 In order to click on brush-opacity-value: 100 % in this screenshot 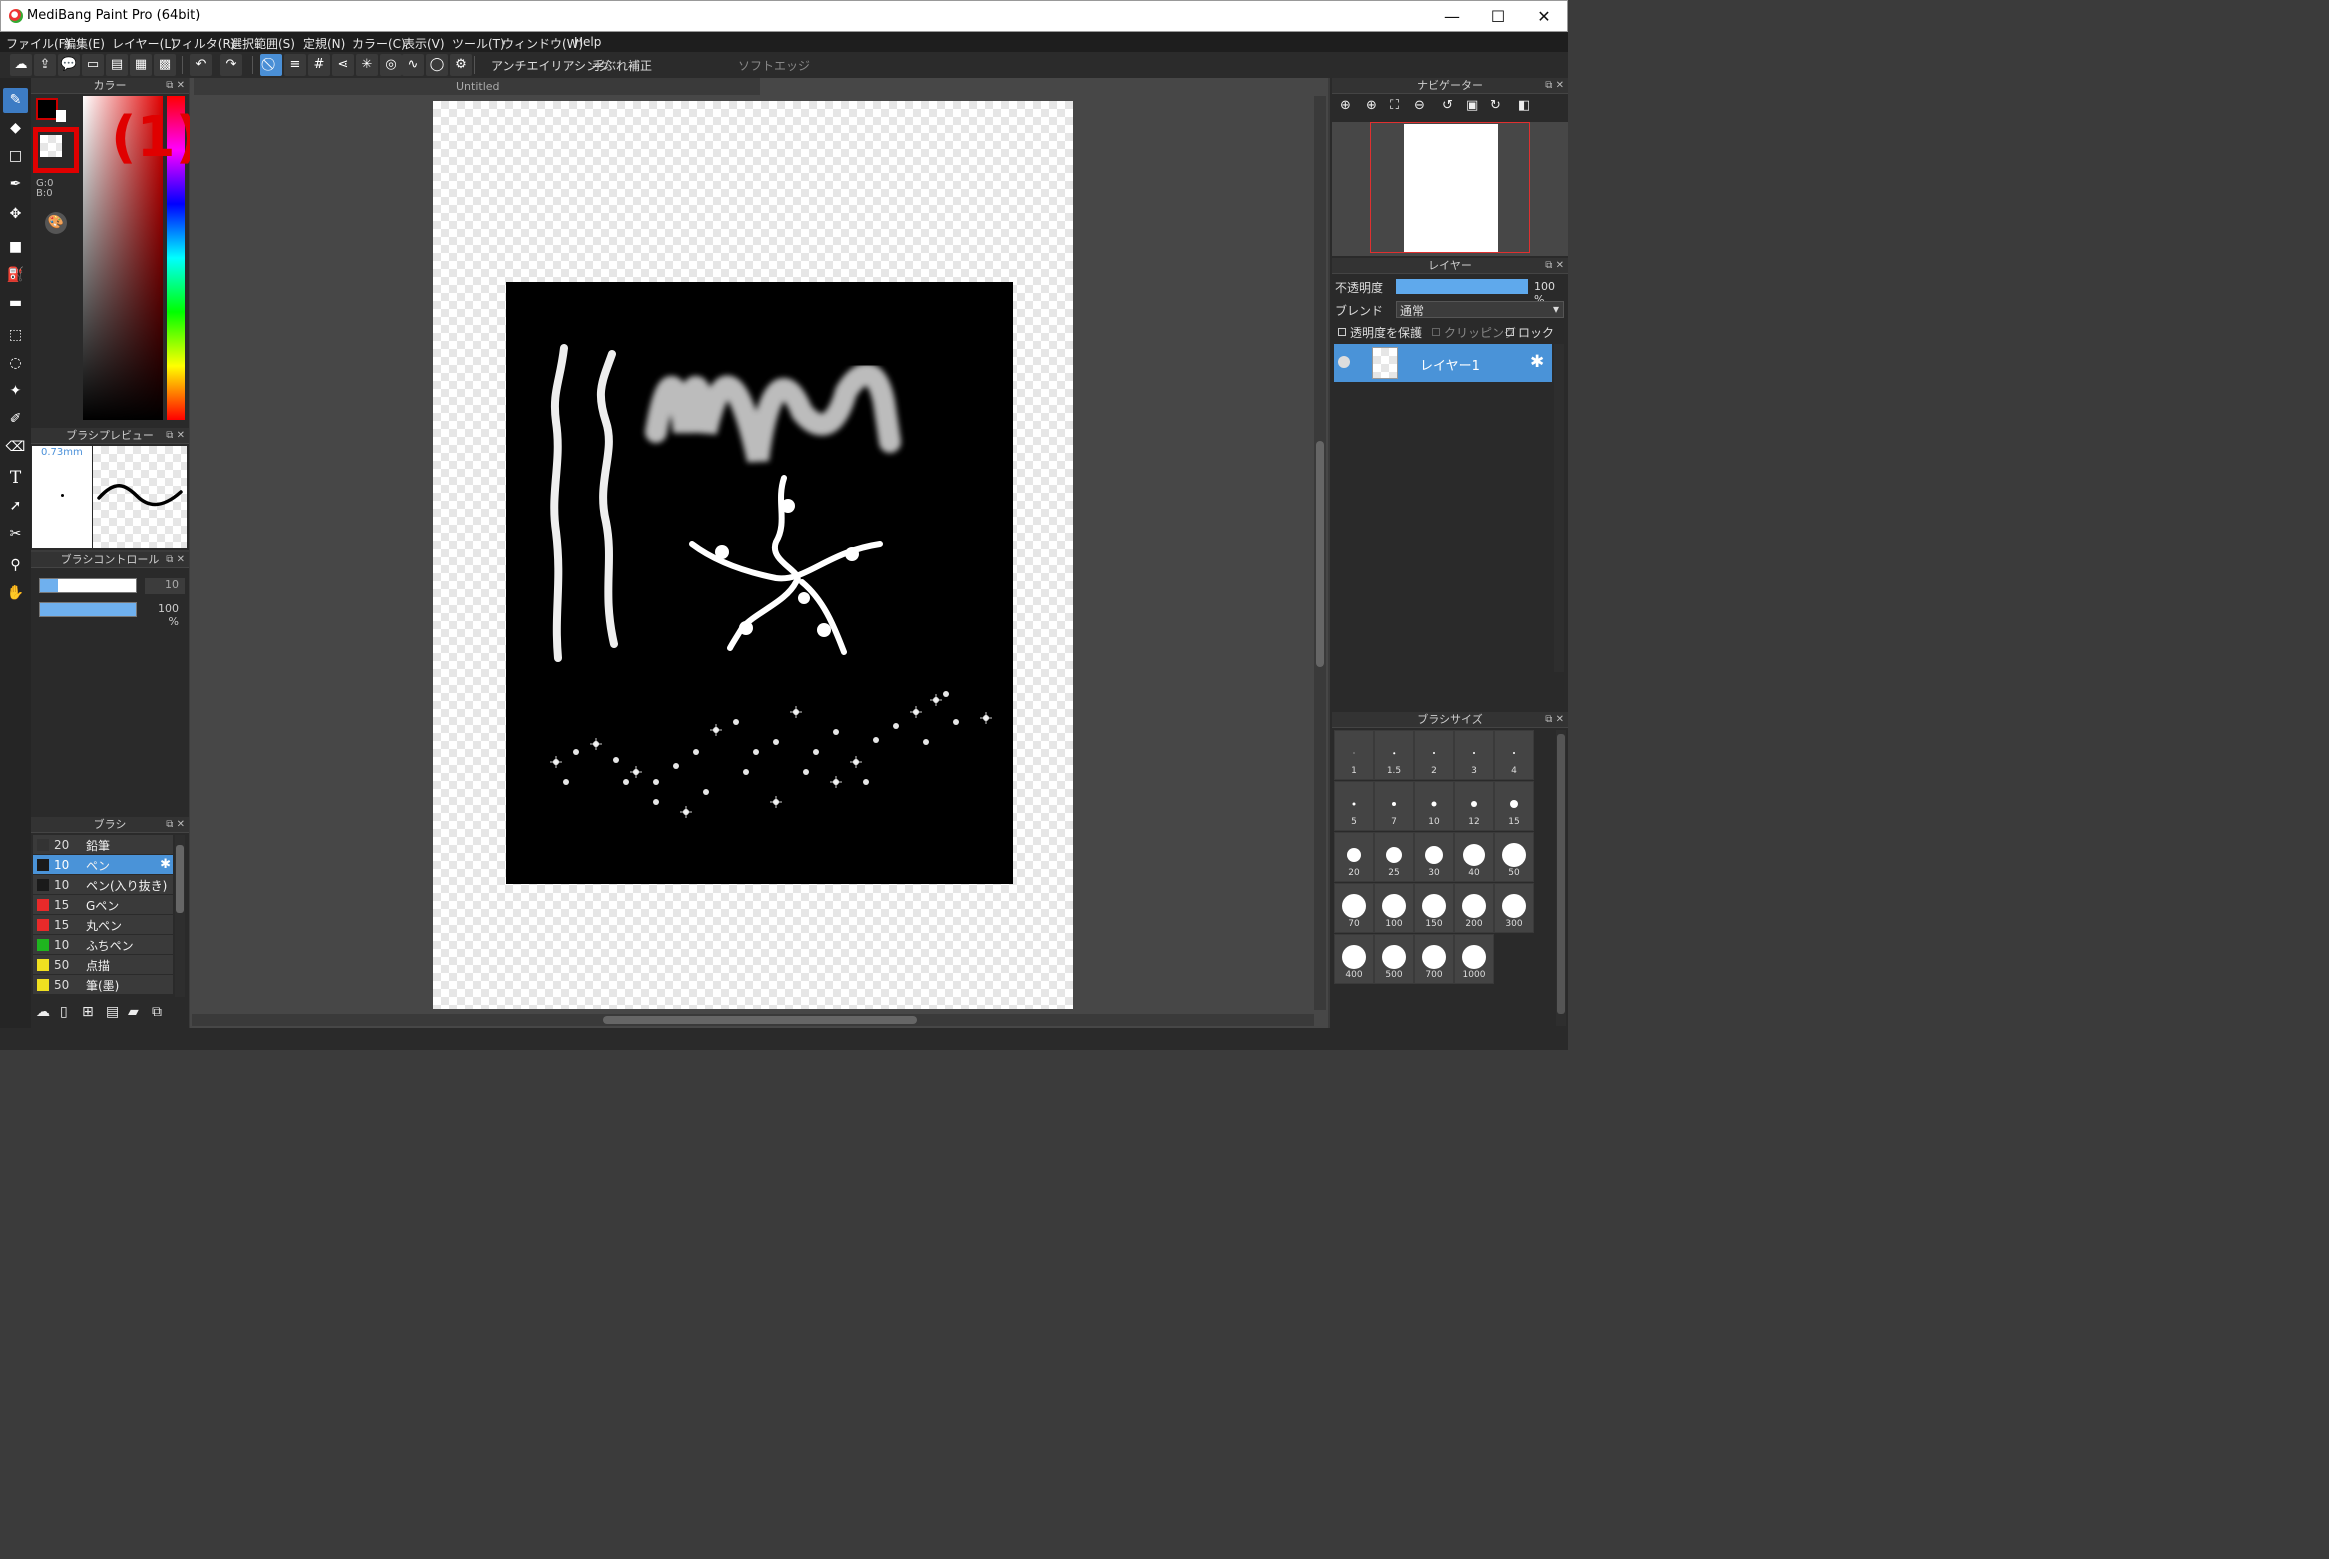, I will do `click(165, 615)`.